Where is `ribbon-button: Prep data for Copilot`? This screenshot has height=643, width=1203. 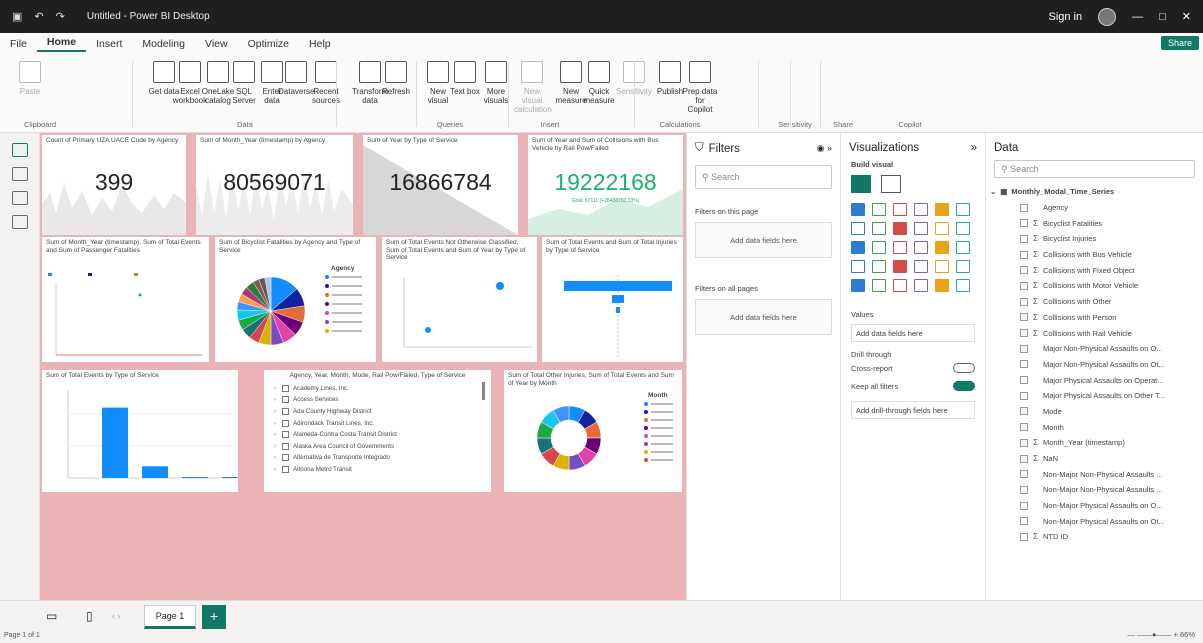
ribbon-button: Prep data for Copilot is located at coordinates (700, 87).